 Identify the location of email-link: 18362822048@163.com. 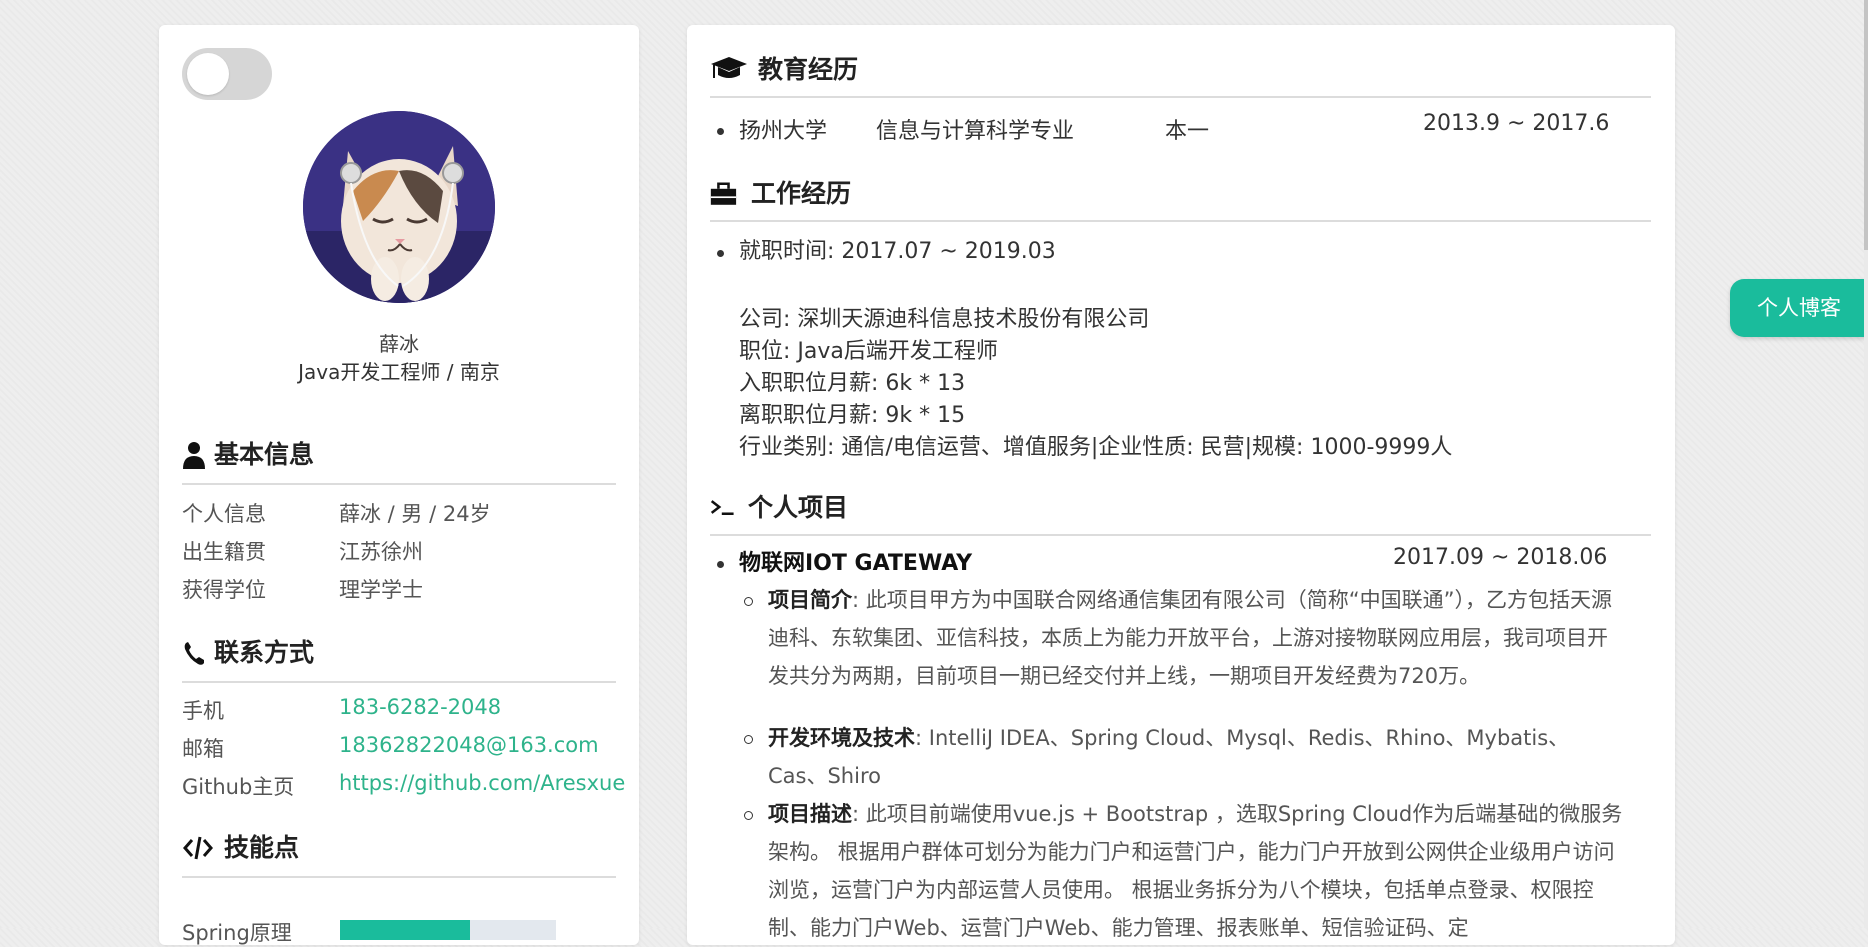
(469, 745).